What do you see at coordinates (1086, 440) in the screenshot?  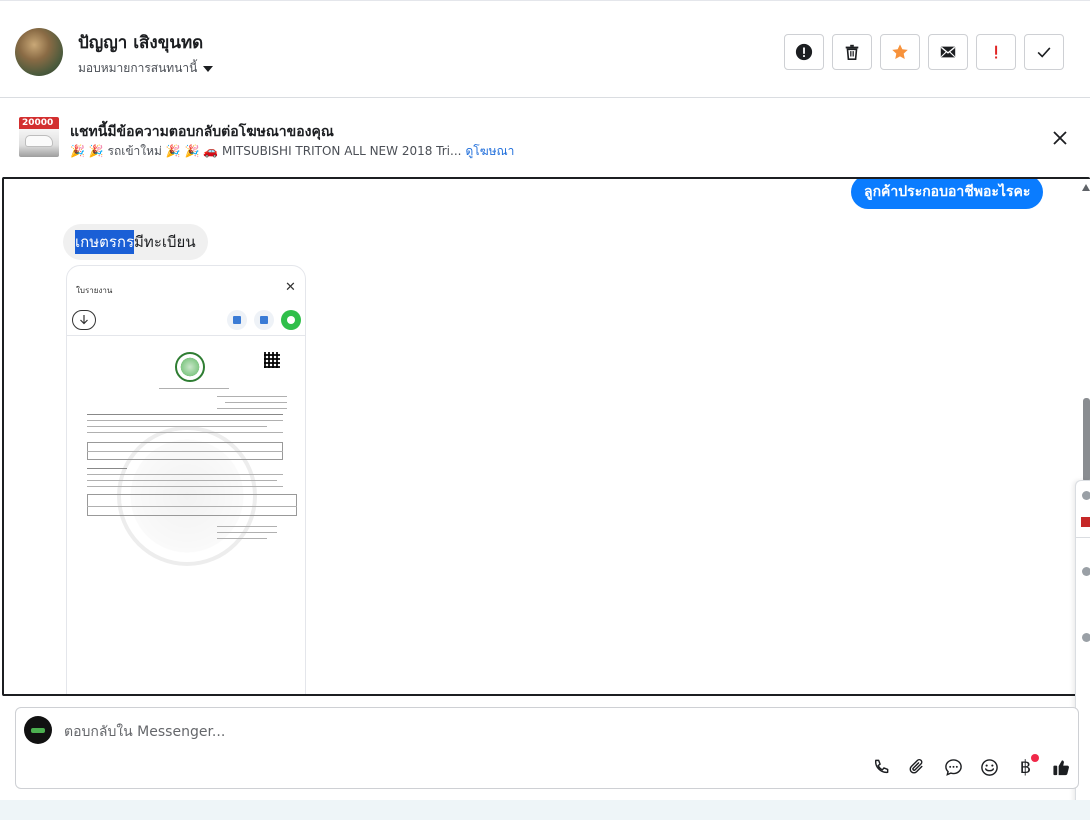 I see `scrollbar-thumb` at bounding box center [1086, 440].